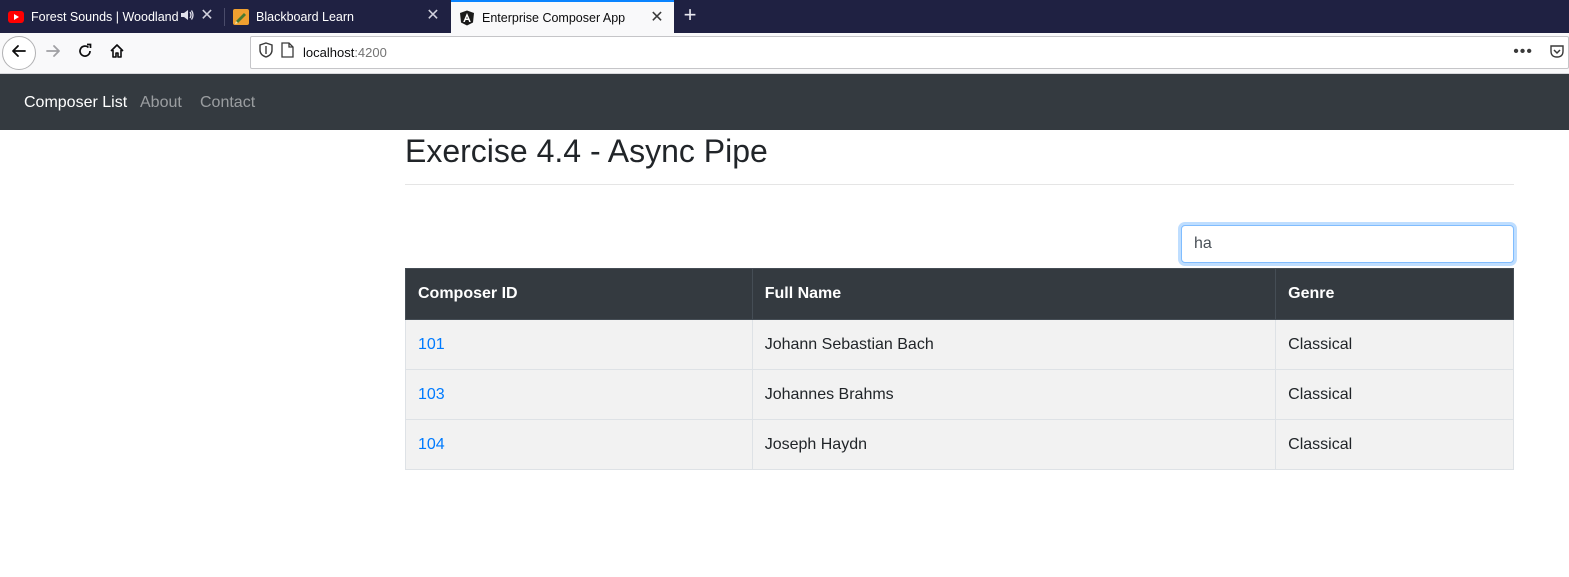 The width and height of the screenshot is (1569, 577). What do you see at coordinates (1523, 52) in the screenshot?
I see `page-actions-icon: •••` at bounding box center [1523, 52].